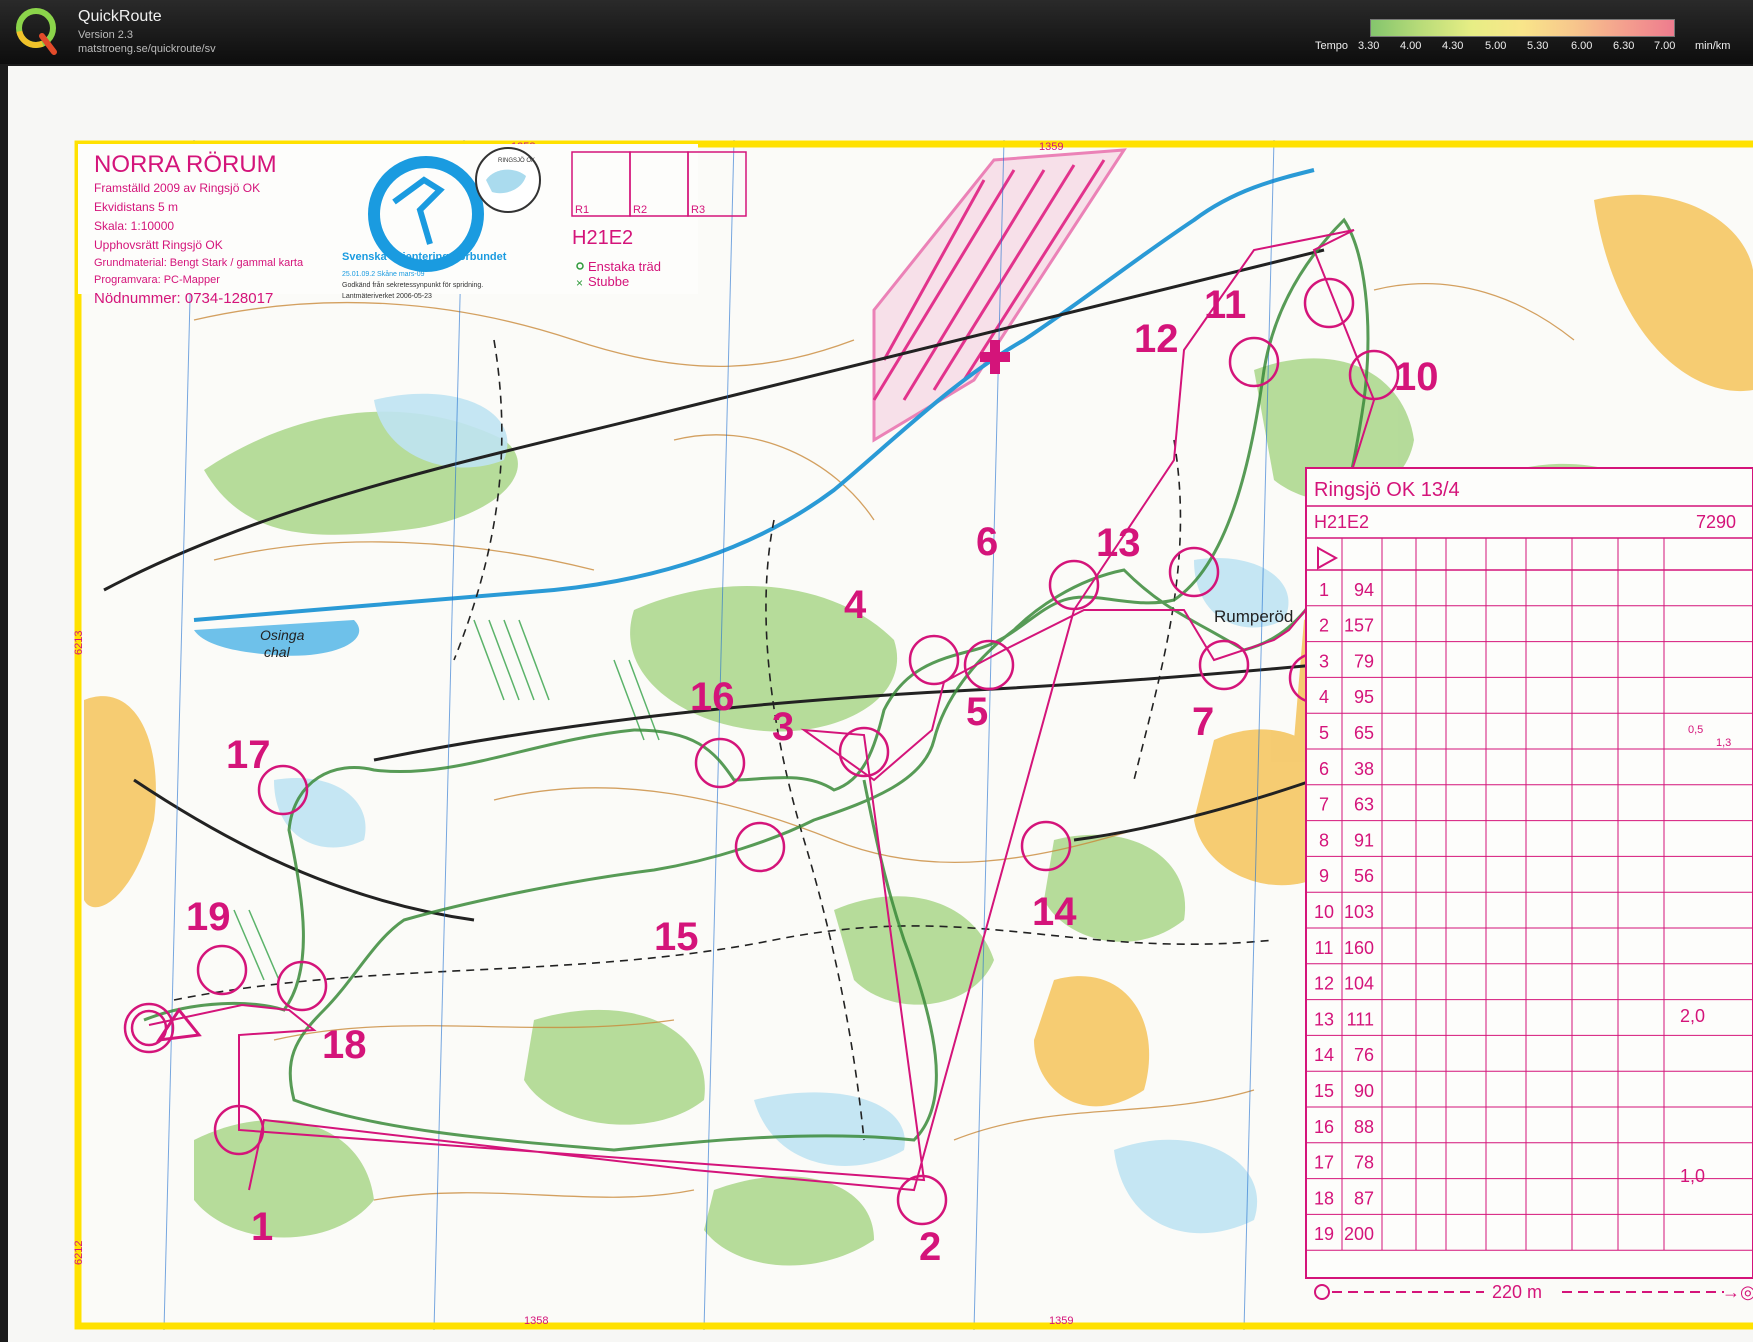 The width and height of the screenshot is (1753, 1342). I want to click on legend-stump: Stubbe, so click(608, 281).